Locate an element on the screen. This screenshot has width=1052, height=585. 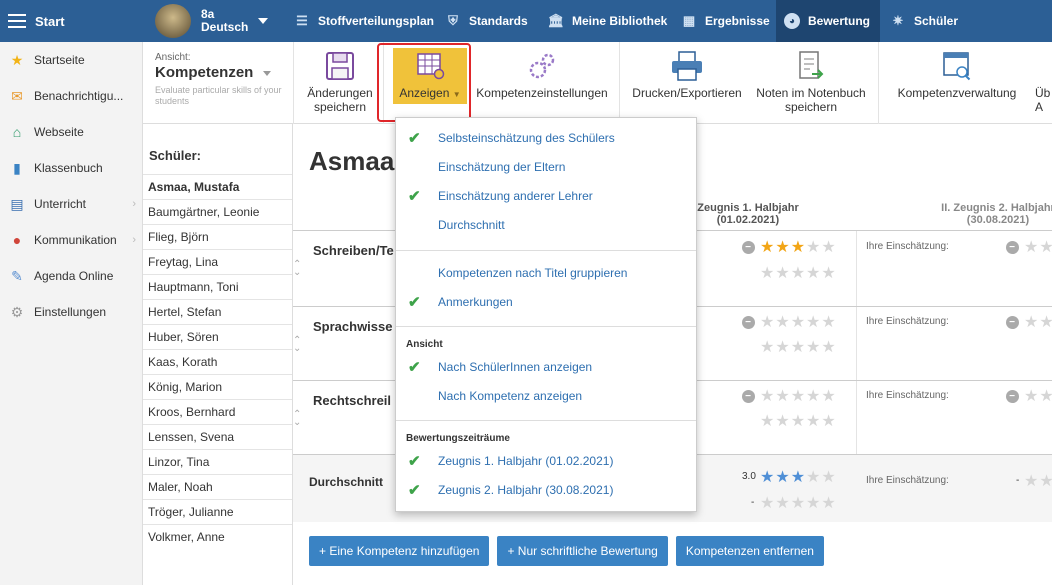
nav-meine-bibliothek: 🏛 Meine Bibliothek is located at coordinates (607, 21).